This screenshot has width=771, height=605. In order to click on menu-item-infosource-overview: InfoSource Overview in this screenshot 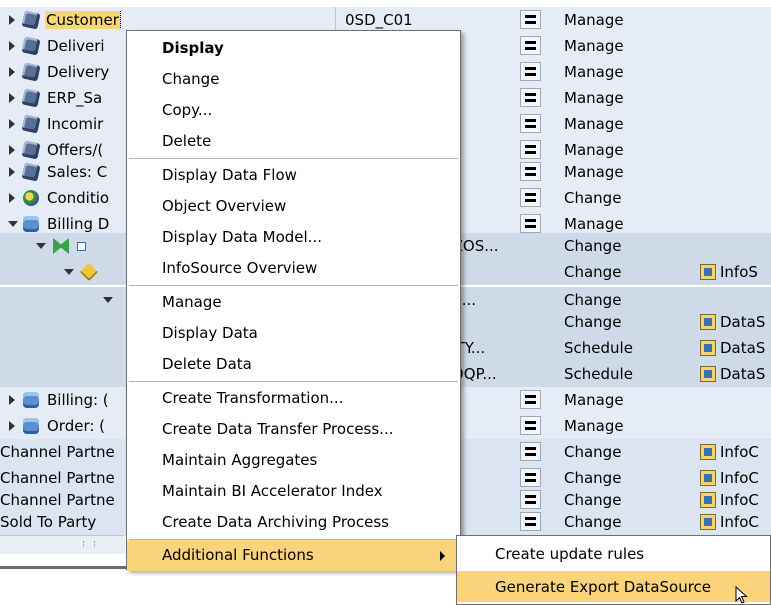, I will do `click(293, 268)`.